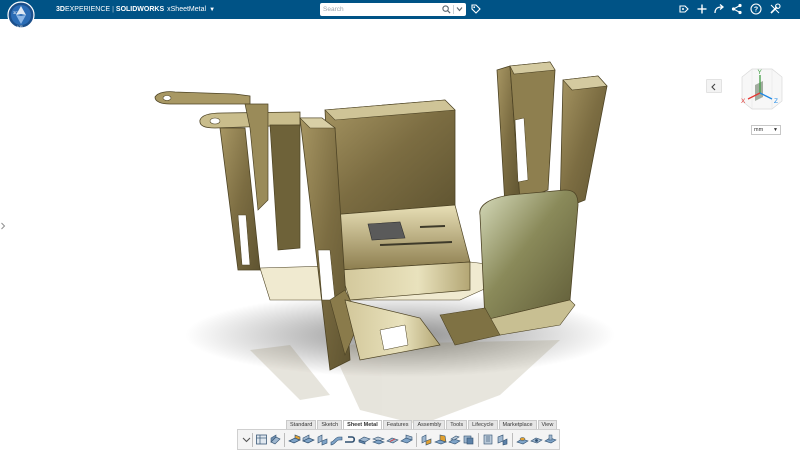 The width and height of the screenshot is (800, 450). Describe the element at coordinates (23, 16) in the screenshot. I see `compass-icon: 3D V.R` at that location.